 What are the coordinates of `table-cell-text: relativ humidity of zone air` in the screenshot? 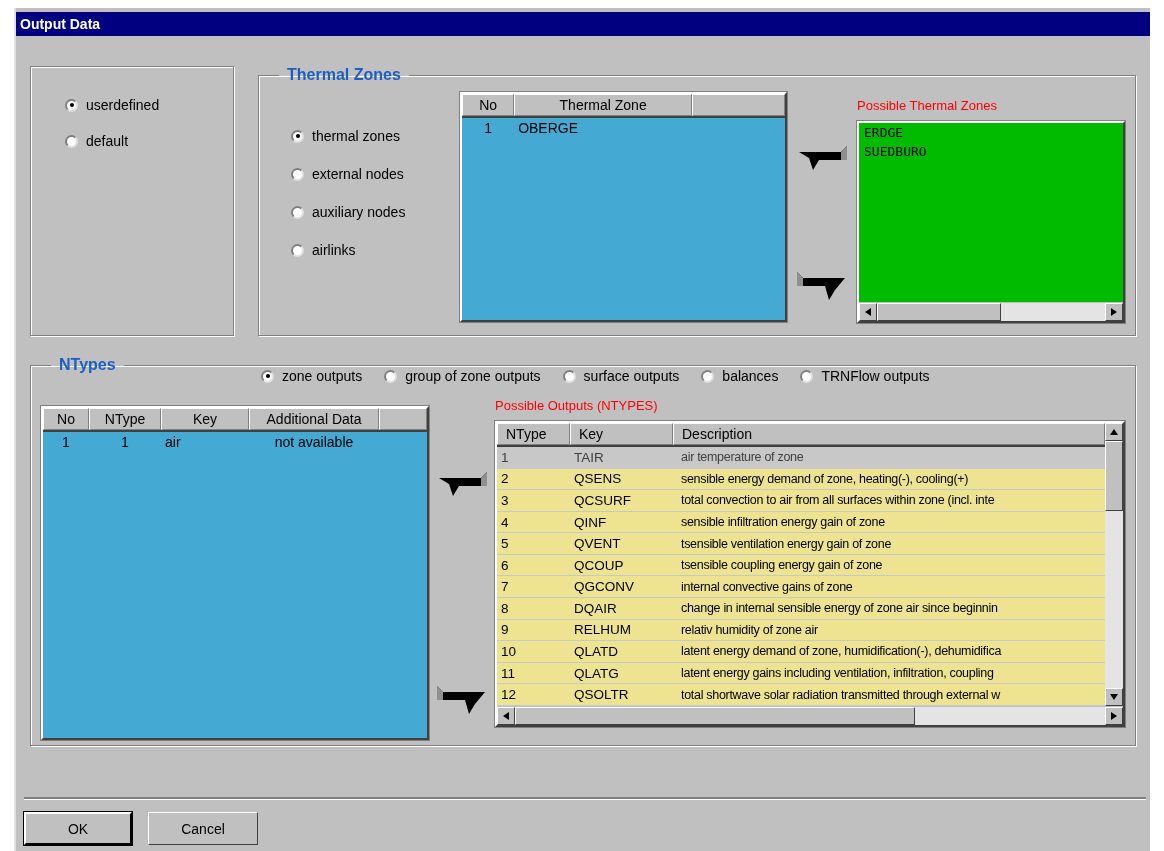 It's located at (749, 629).